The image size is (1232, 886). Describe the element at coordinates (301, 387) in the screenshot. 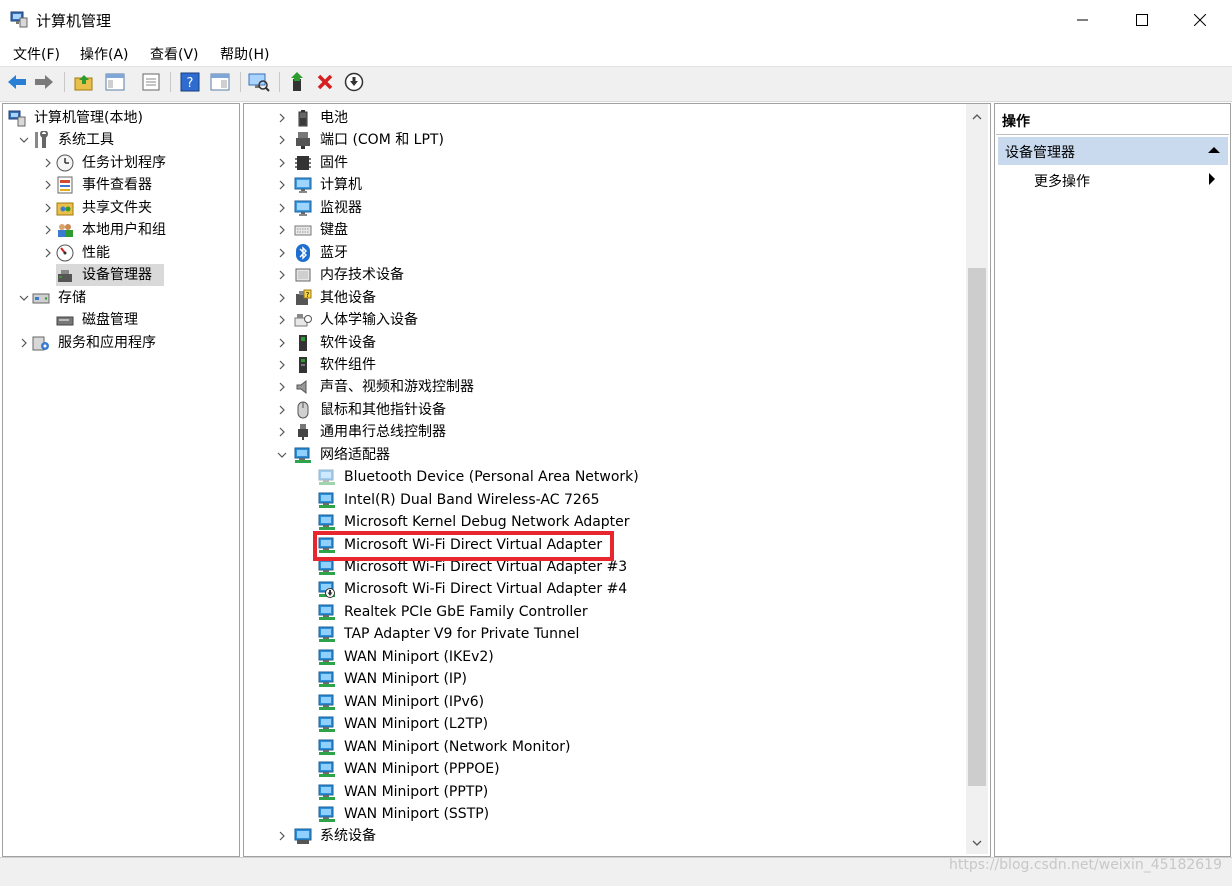

I see `speaker-icon` at that location.